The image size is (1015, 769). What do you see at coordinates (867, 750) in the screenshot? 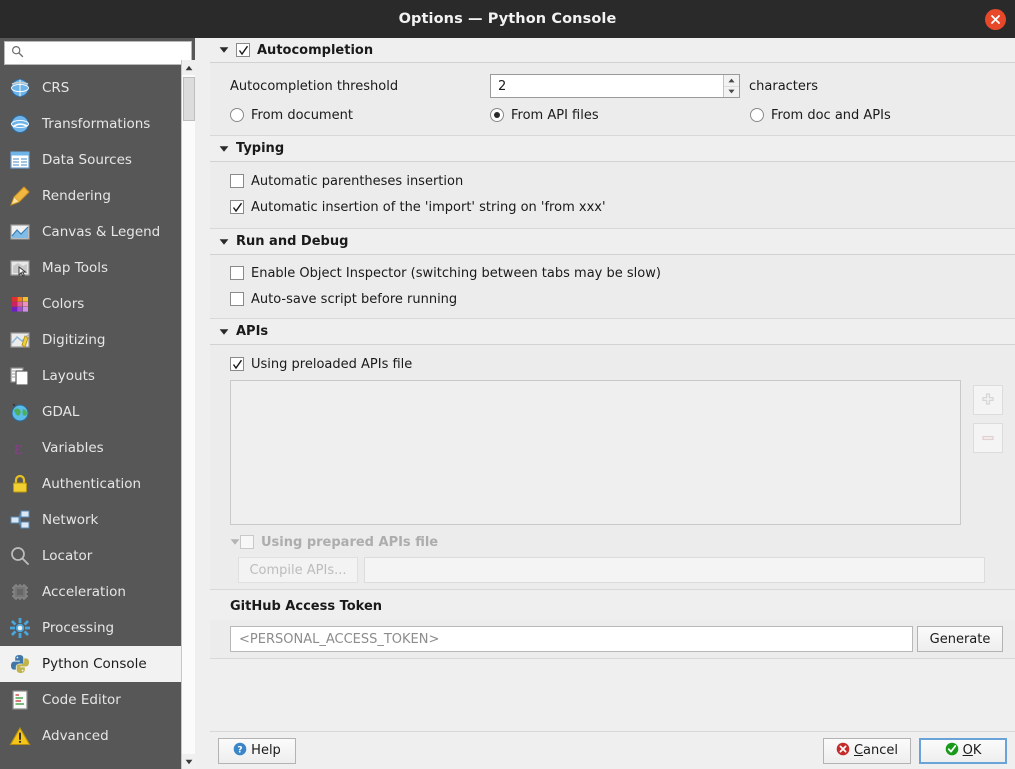
I see `cancel-button: Cancel` at bounding box center [867, 750].